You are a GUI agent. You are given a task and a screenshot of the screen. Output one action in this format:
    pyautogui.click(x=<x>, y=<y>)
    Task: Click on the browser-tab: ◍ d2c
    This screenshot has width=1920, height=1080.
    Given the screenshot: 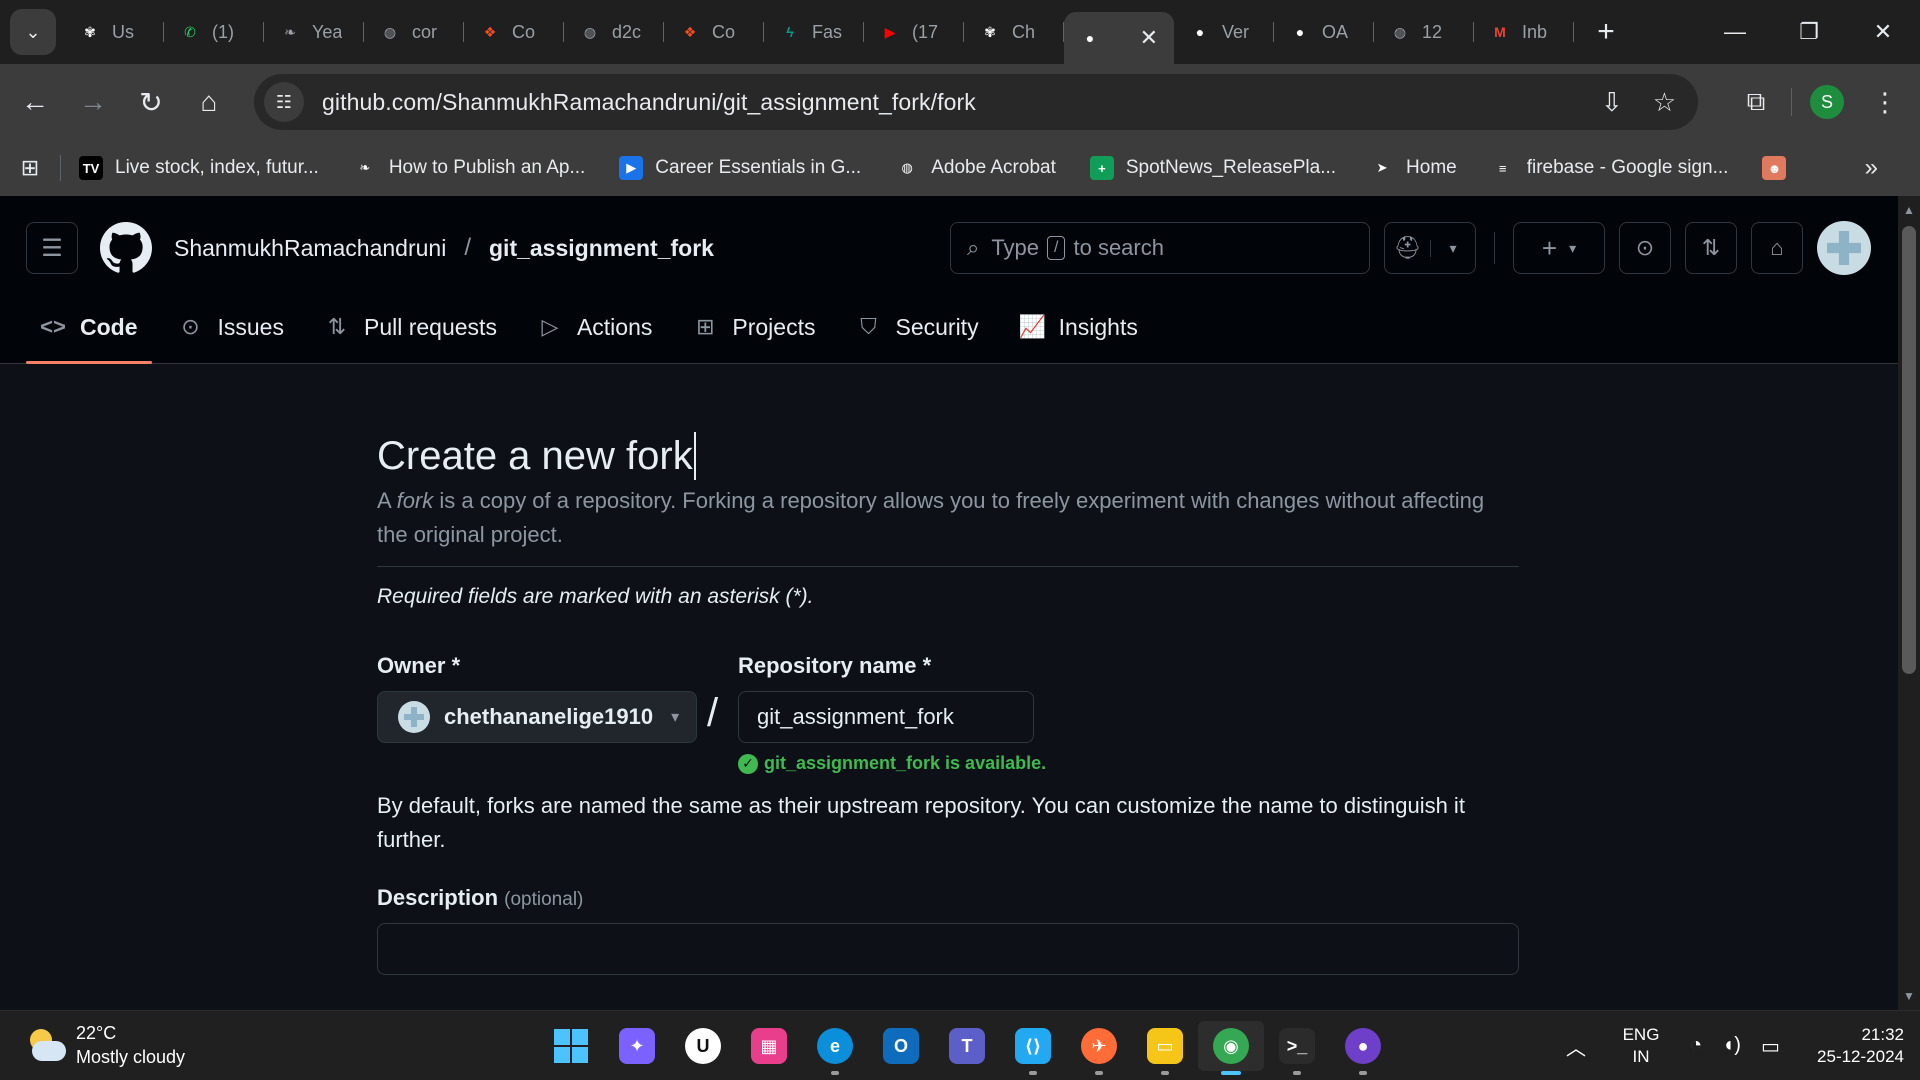 What is the action you would take?
    pyautogui.click(x=614, y=32)
    